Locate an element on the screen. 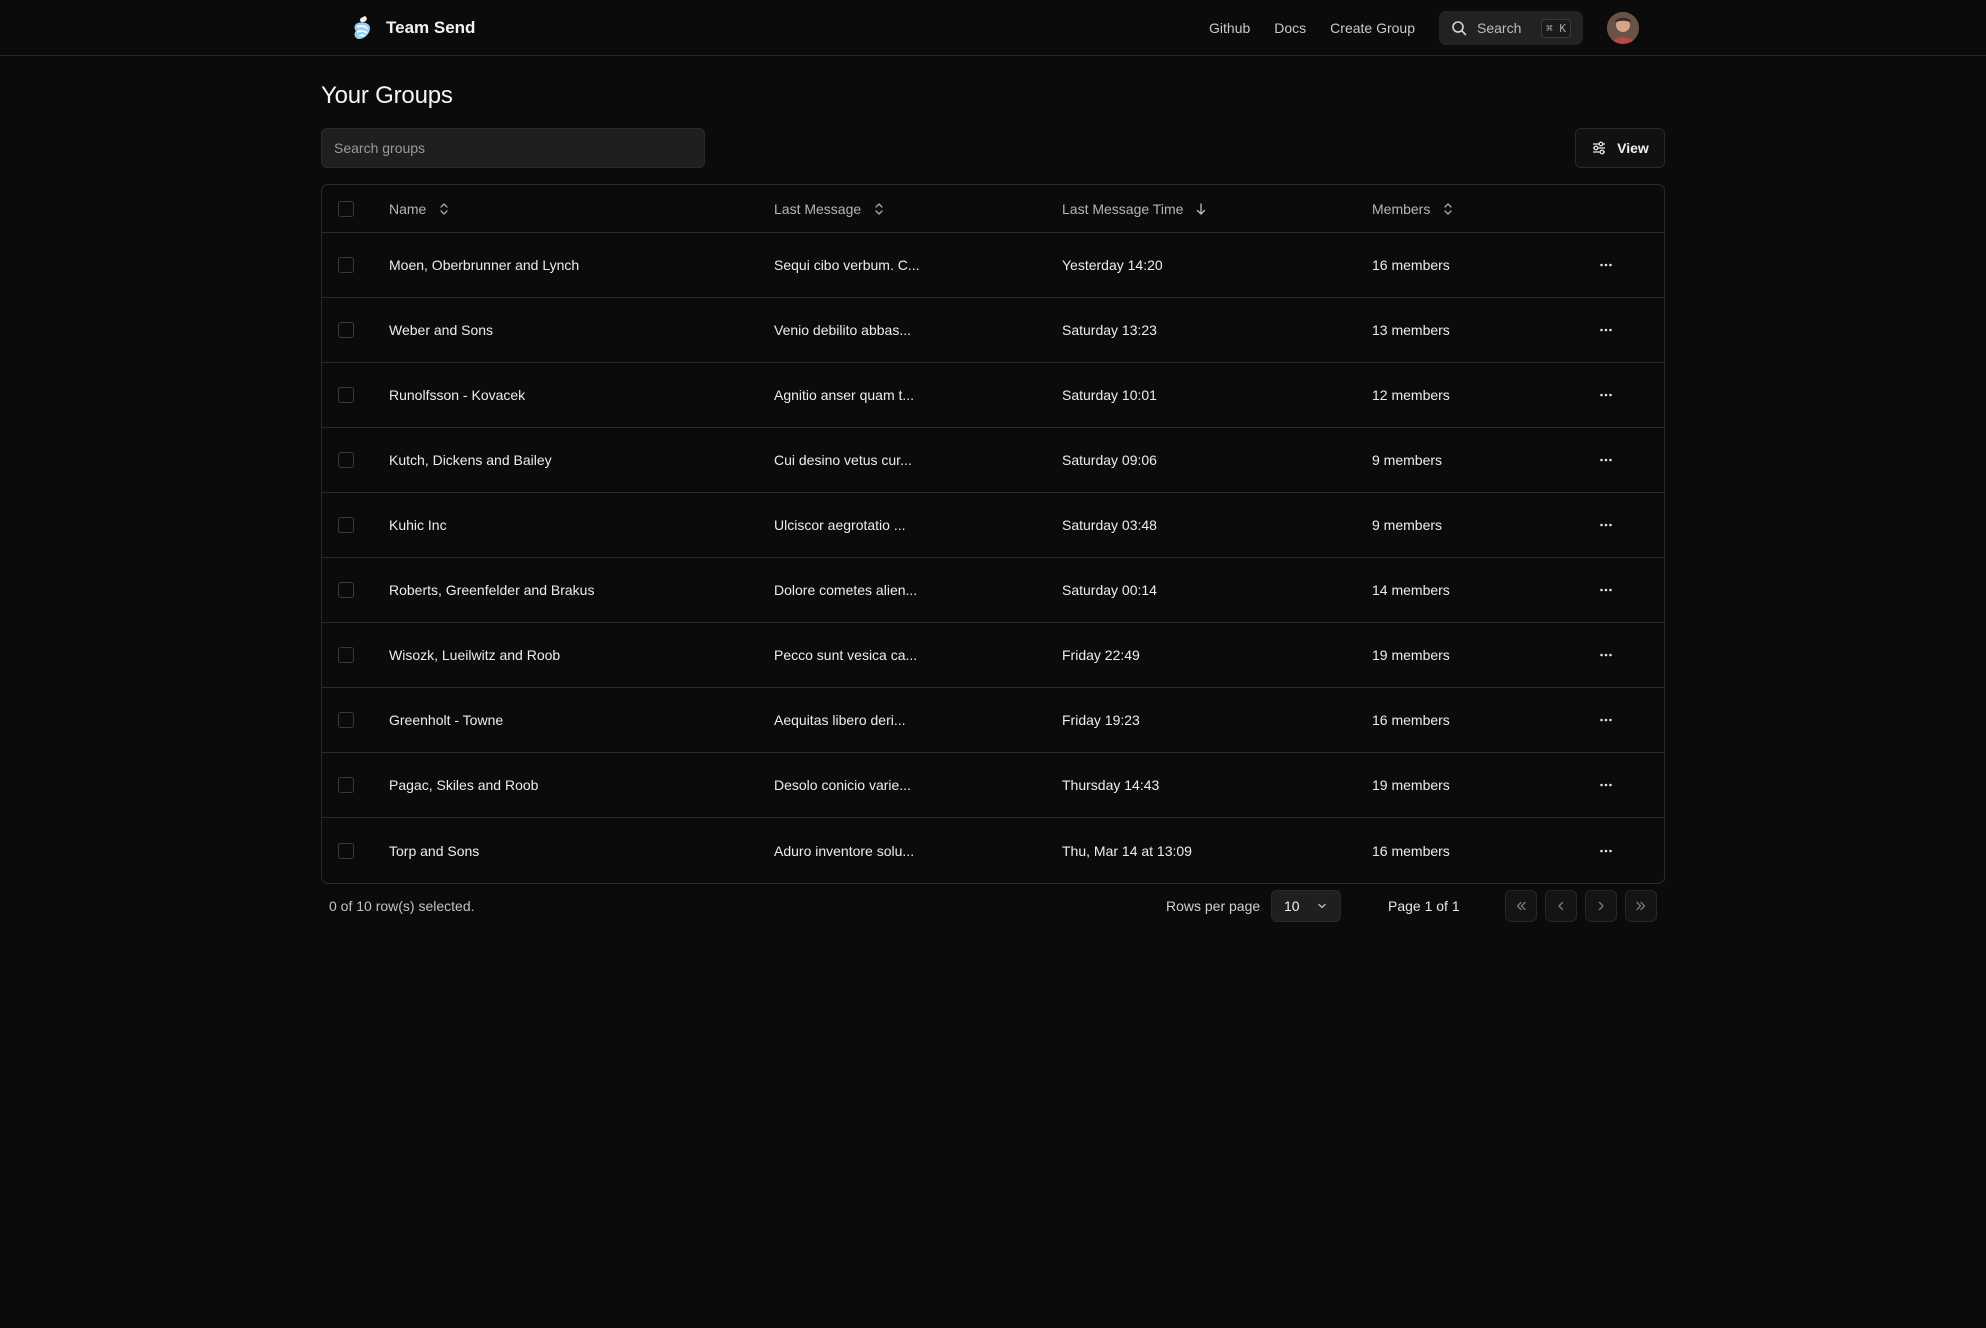  nav-link-create-group: Create Group is located at coordinates (1372, 28).